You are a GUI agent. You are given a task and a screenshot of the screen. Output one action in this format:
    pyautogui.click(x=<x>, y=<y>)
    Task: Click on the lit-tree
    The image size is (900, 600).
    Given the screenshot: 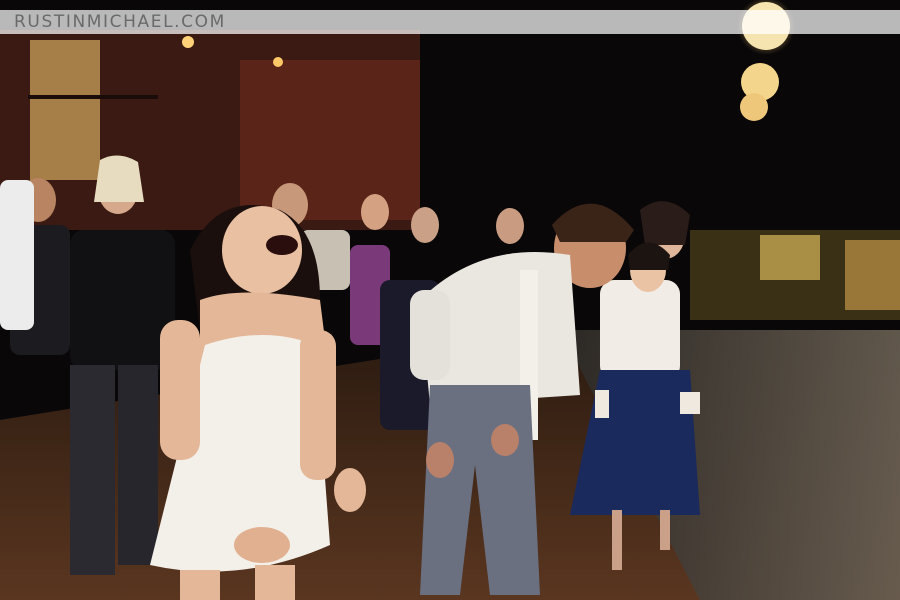 What is the action you would take?
    pyautogui.click(x=872, y=275)
    